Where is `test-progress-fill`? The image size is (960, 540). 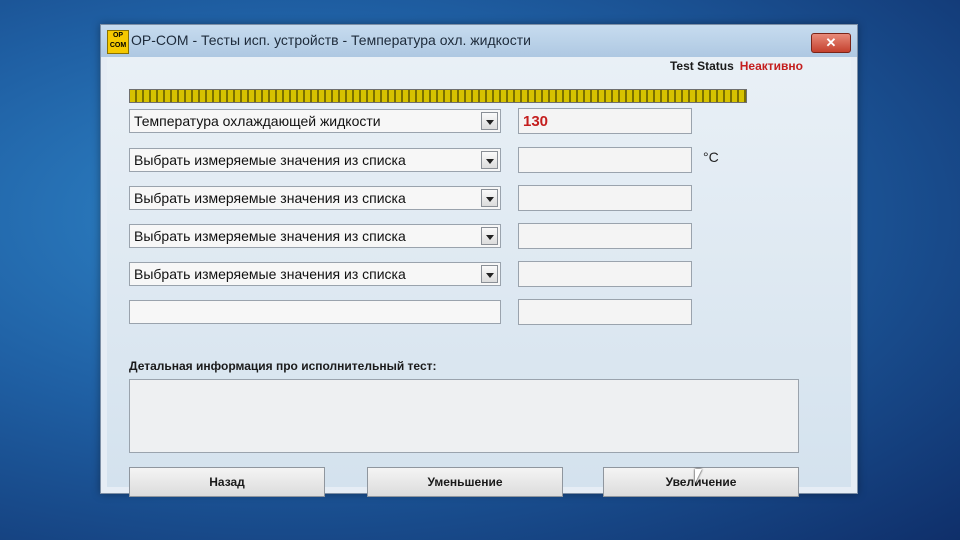 test-progress-fill is located at coordinates (438, 96).